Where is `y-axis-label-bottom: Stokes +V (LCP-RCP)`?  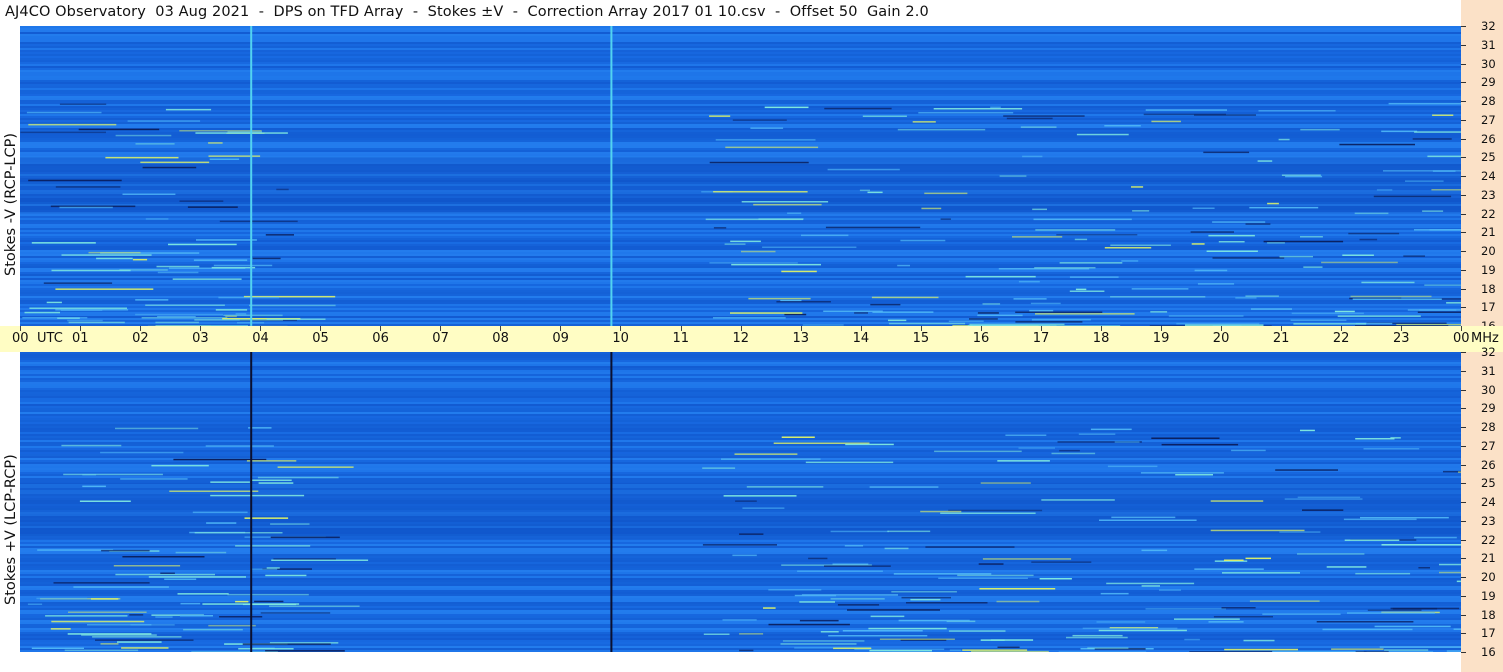 y-axis-label-bottom: Stokes +V (LCP-RCP) is located at coordinates (11, 529).